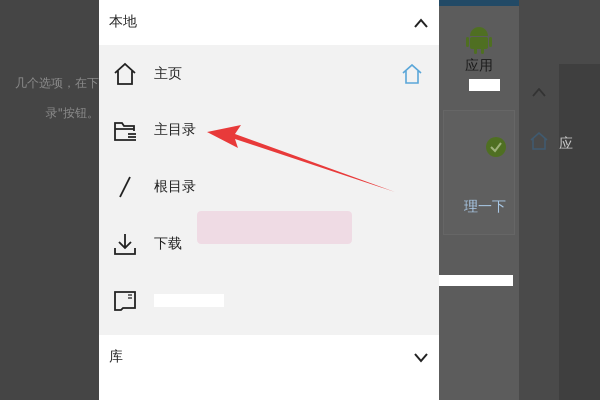 This screenshot has width=600, height=400. What do you see at coordinates (421, 357) in the screenshot?
I see `chevron-down-icon` at bounding box center [421, 357].